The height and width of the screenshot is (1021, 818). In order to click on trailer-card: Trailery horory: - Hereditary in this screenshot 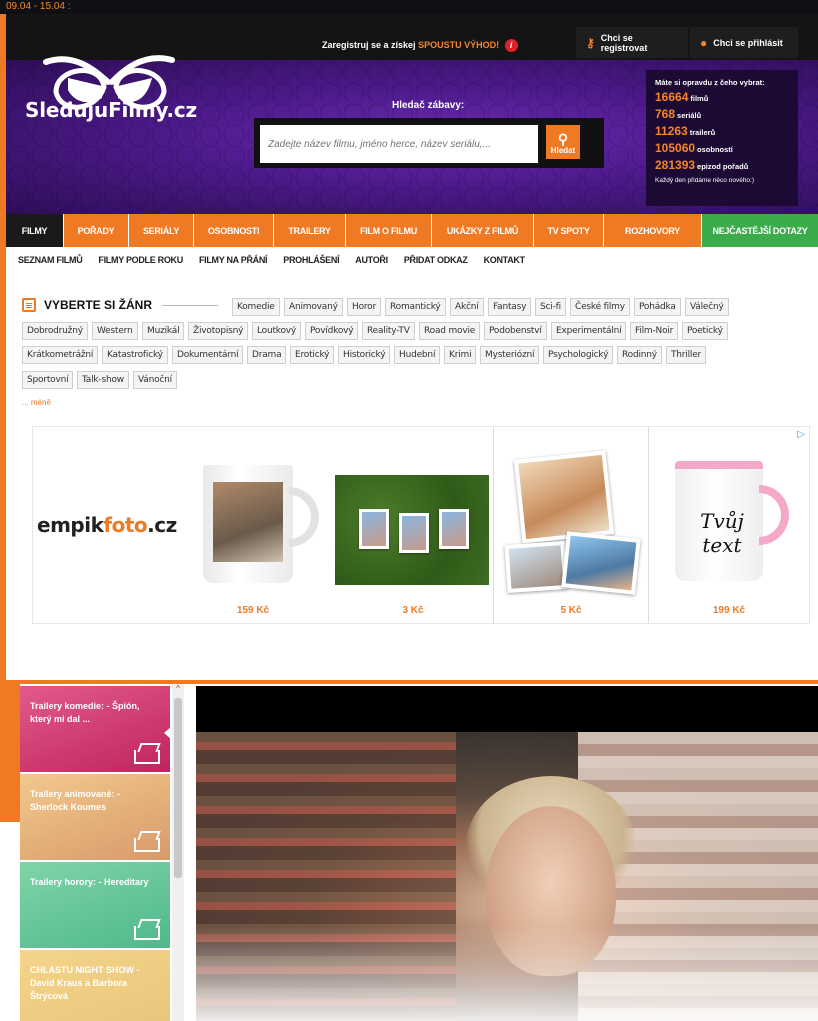, I will do `click(95, 905)`.